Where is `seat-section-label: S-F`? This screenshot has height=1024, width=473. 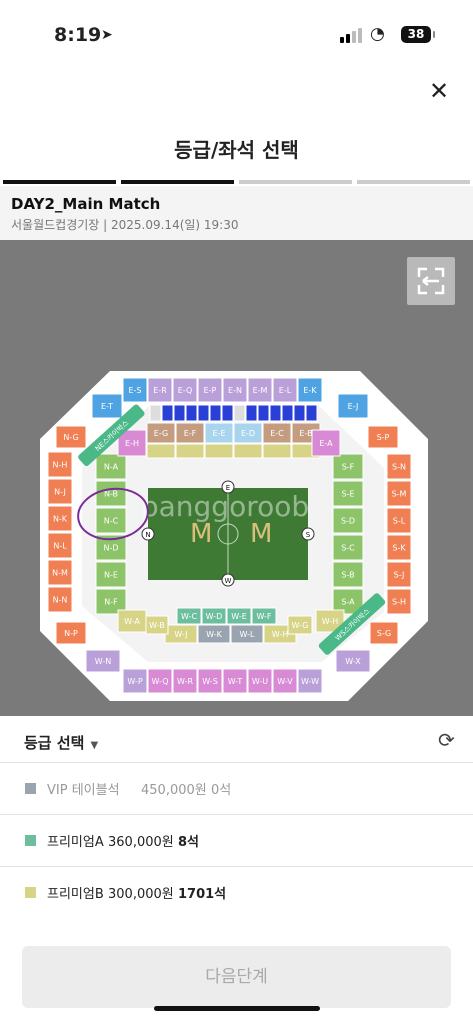
seat-section-label: S-F is located at coordinates (348, 467).